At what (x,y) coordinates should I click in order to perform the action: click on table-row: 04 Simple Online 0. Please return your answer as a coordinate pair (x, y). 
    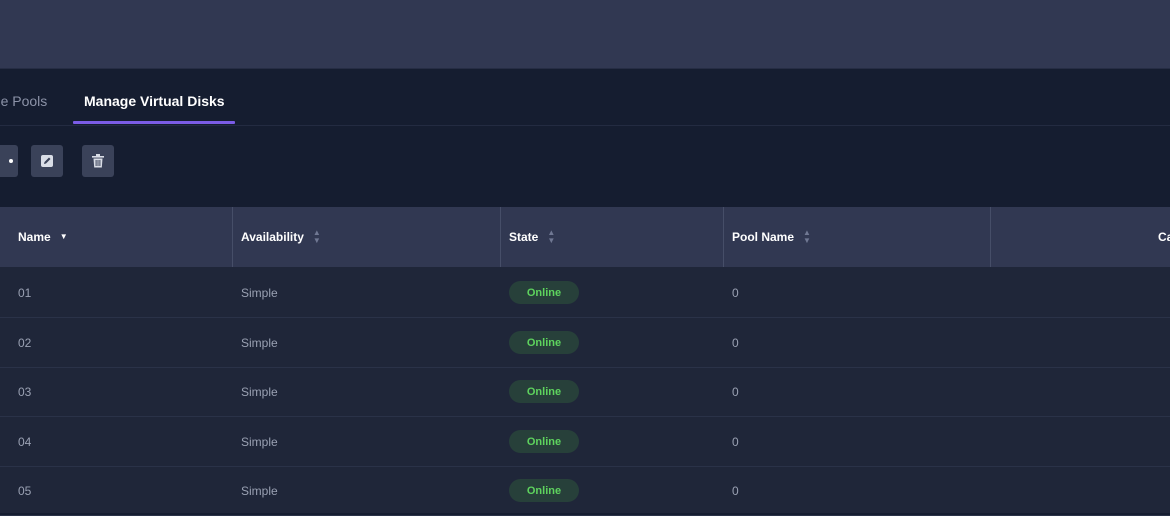
    Looking at the image, I should click on (585, 442).